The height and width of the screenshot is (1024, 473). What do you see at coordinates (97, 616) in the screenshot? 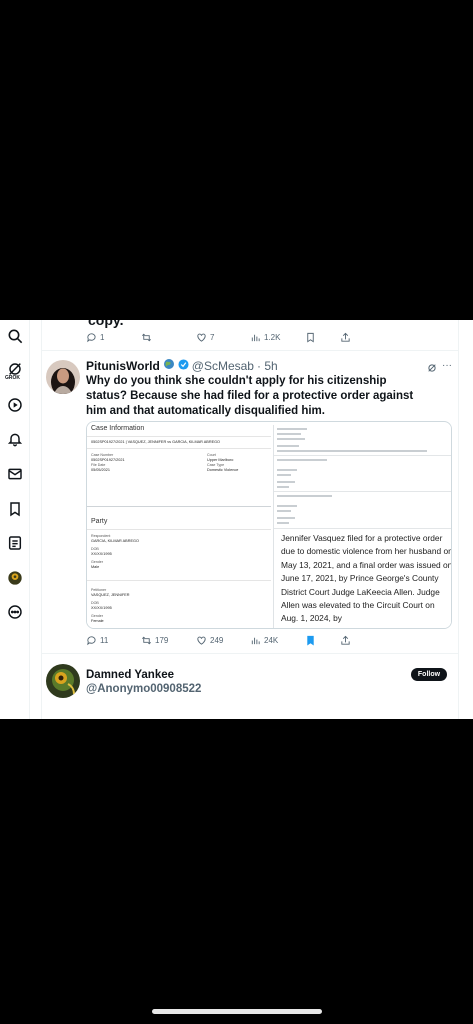
I see `petitioner-gender-label: Gender` at bounding box center [97, 616].